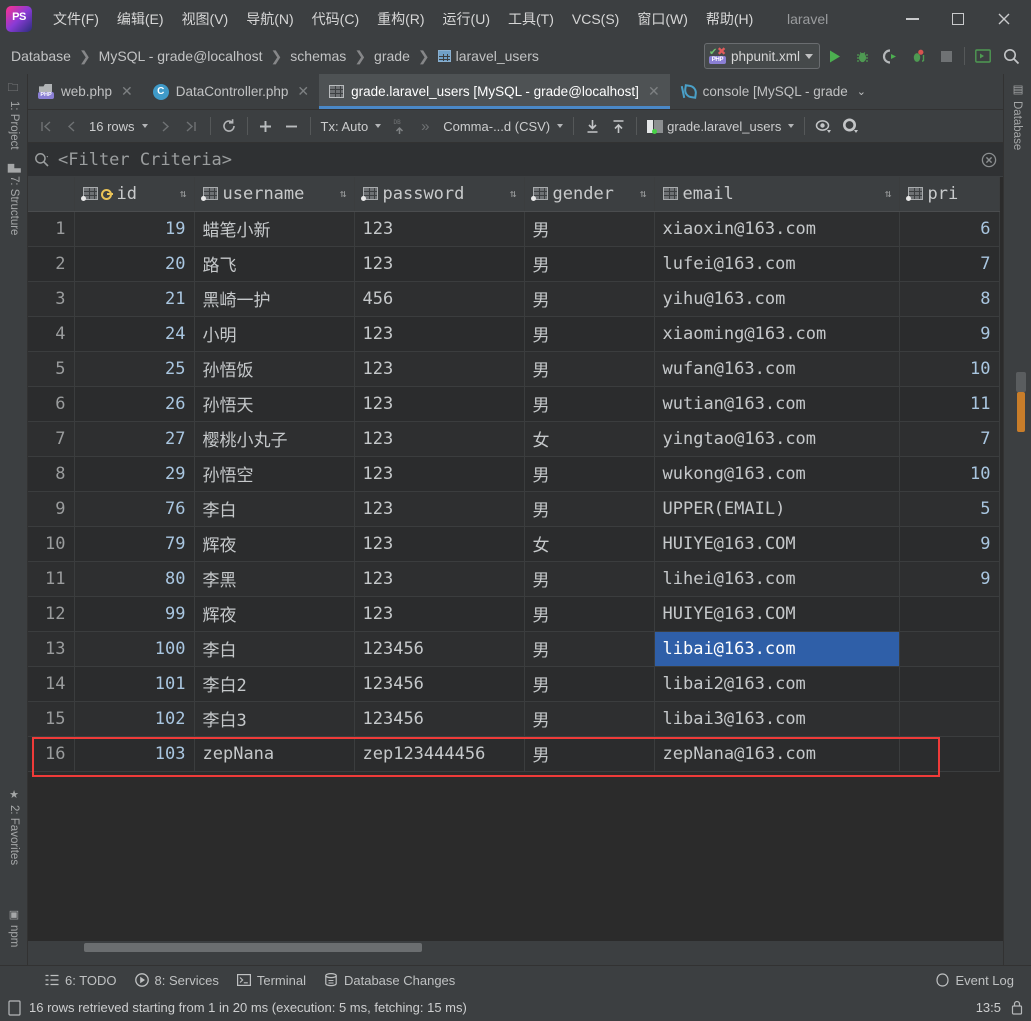 The width and height of the screenshot is (1031, 1021). I want to click on cell-username: 孙悟空, so click(274, 474).